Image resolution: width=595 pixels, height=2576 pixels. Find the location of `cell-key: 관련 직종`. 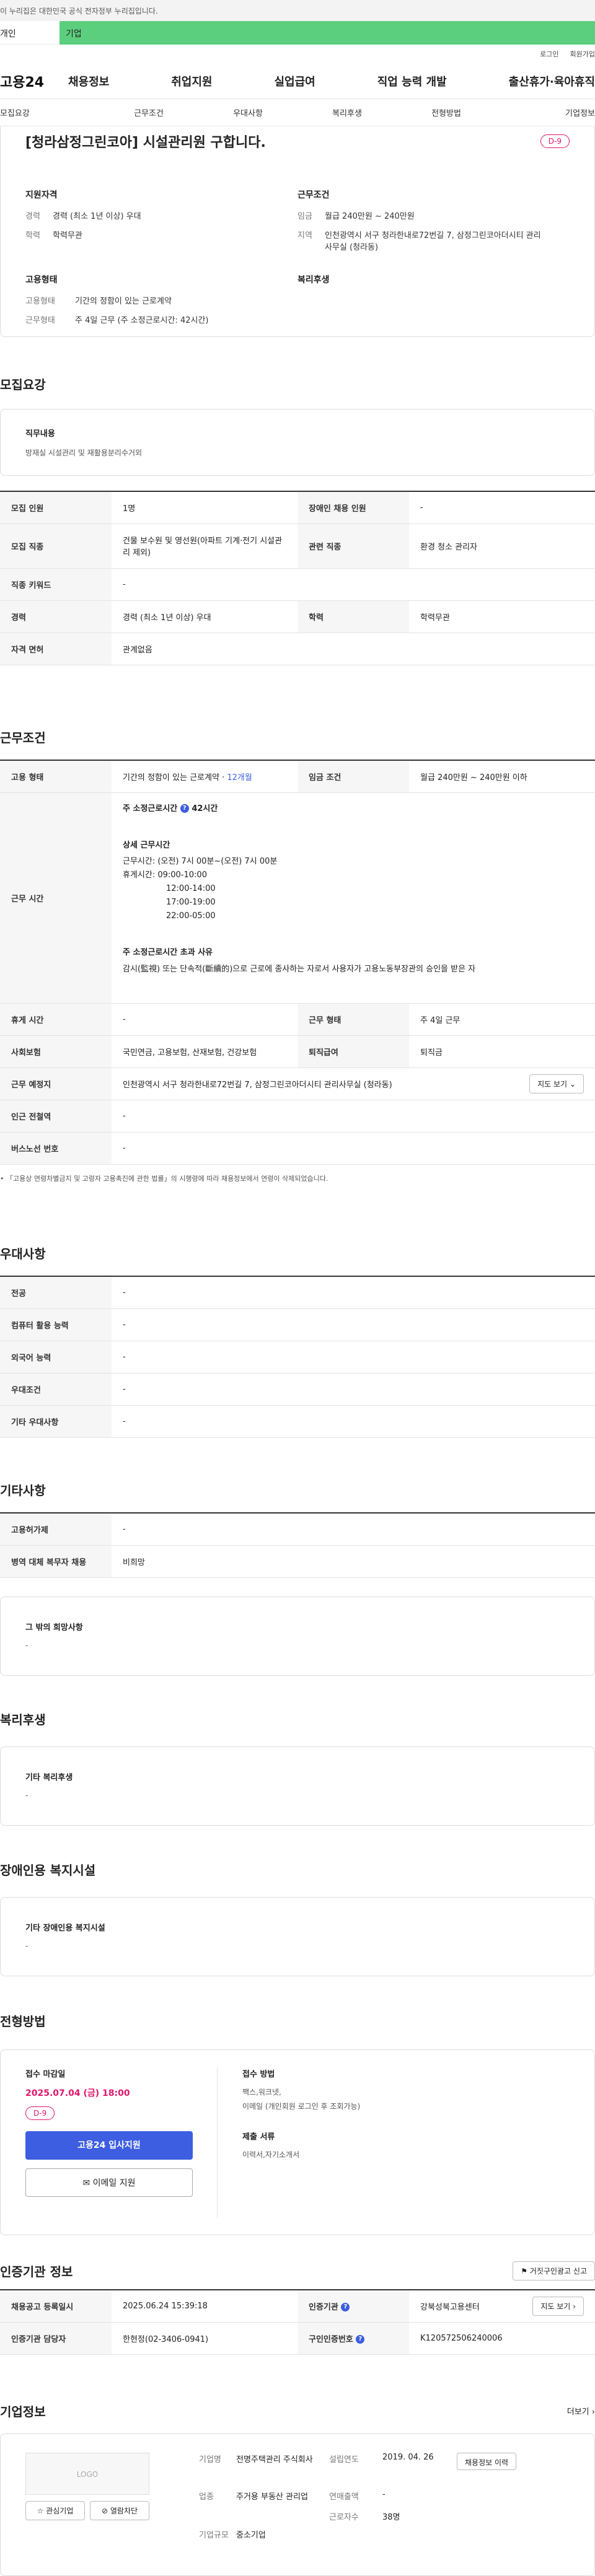

cell-key: 관련 직종 is located at coordinates (353, 546).